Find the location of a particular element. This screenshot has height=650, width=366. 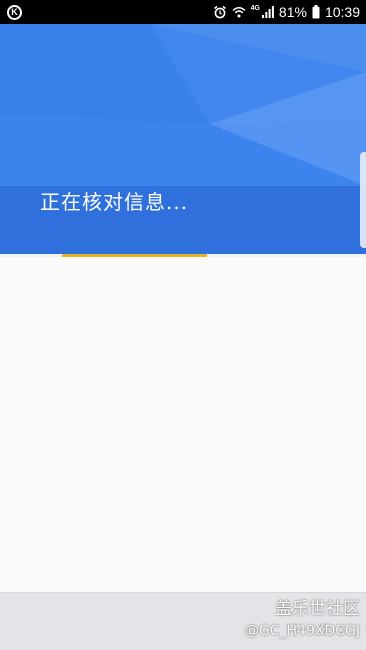

k-icon-letter: K is located at coordinates (14, 12).